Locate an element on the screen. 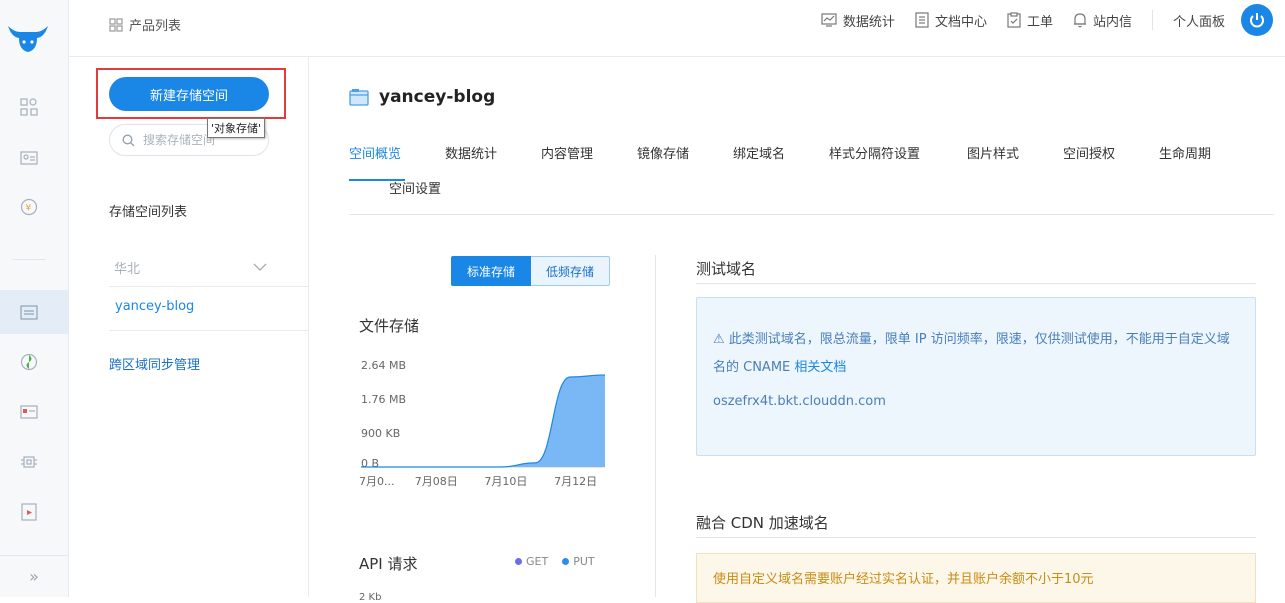 The image size is (1285, 603). storage-class-toggle: 标准存储 低频存储 is located at coordinates (531, 271).